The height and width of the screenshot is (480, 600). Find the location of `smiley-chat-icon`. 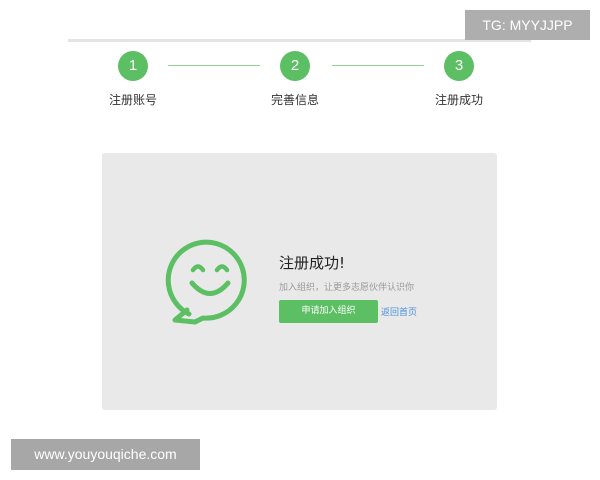

smiley-chat-icon is located at coordinates (206, 282).